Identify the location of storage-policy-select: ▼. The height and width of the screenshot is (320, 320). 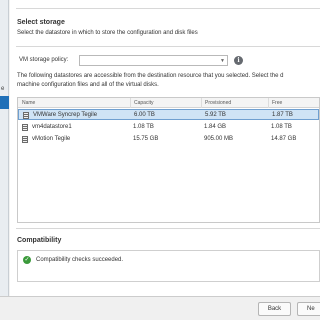
(153, 60).